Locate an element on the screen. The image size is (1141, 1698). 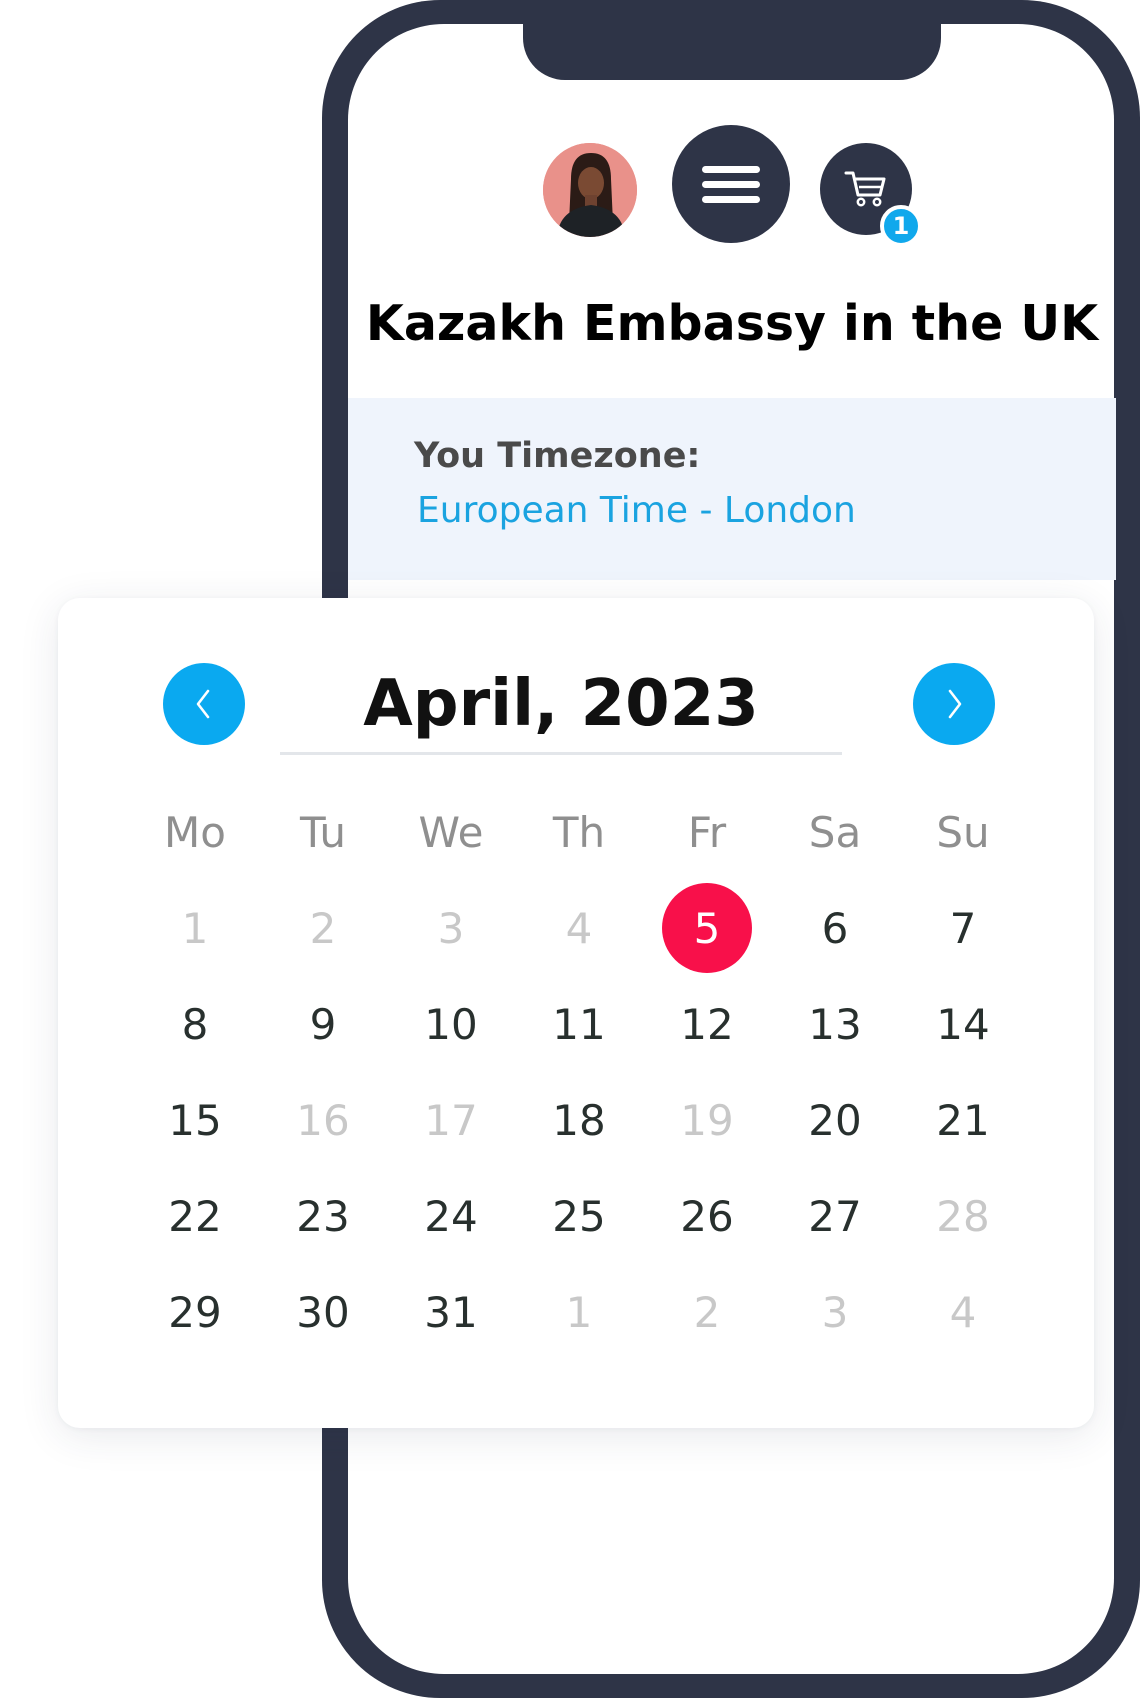
calendar-day: 12 is located at coordinates (707, 1024).